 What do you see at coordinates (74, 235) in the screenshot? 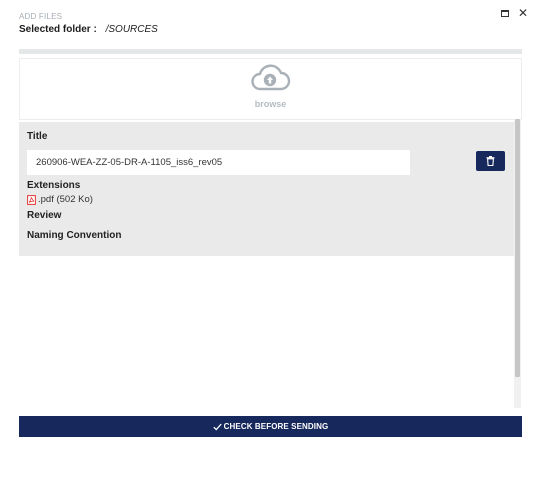
I see `naming-convention-label: Naming Convention` at bounding box center [74, 235].